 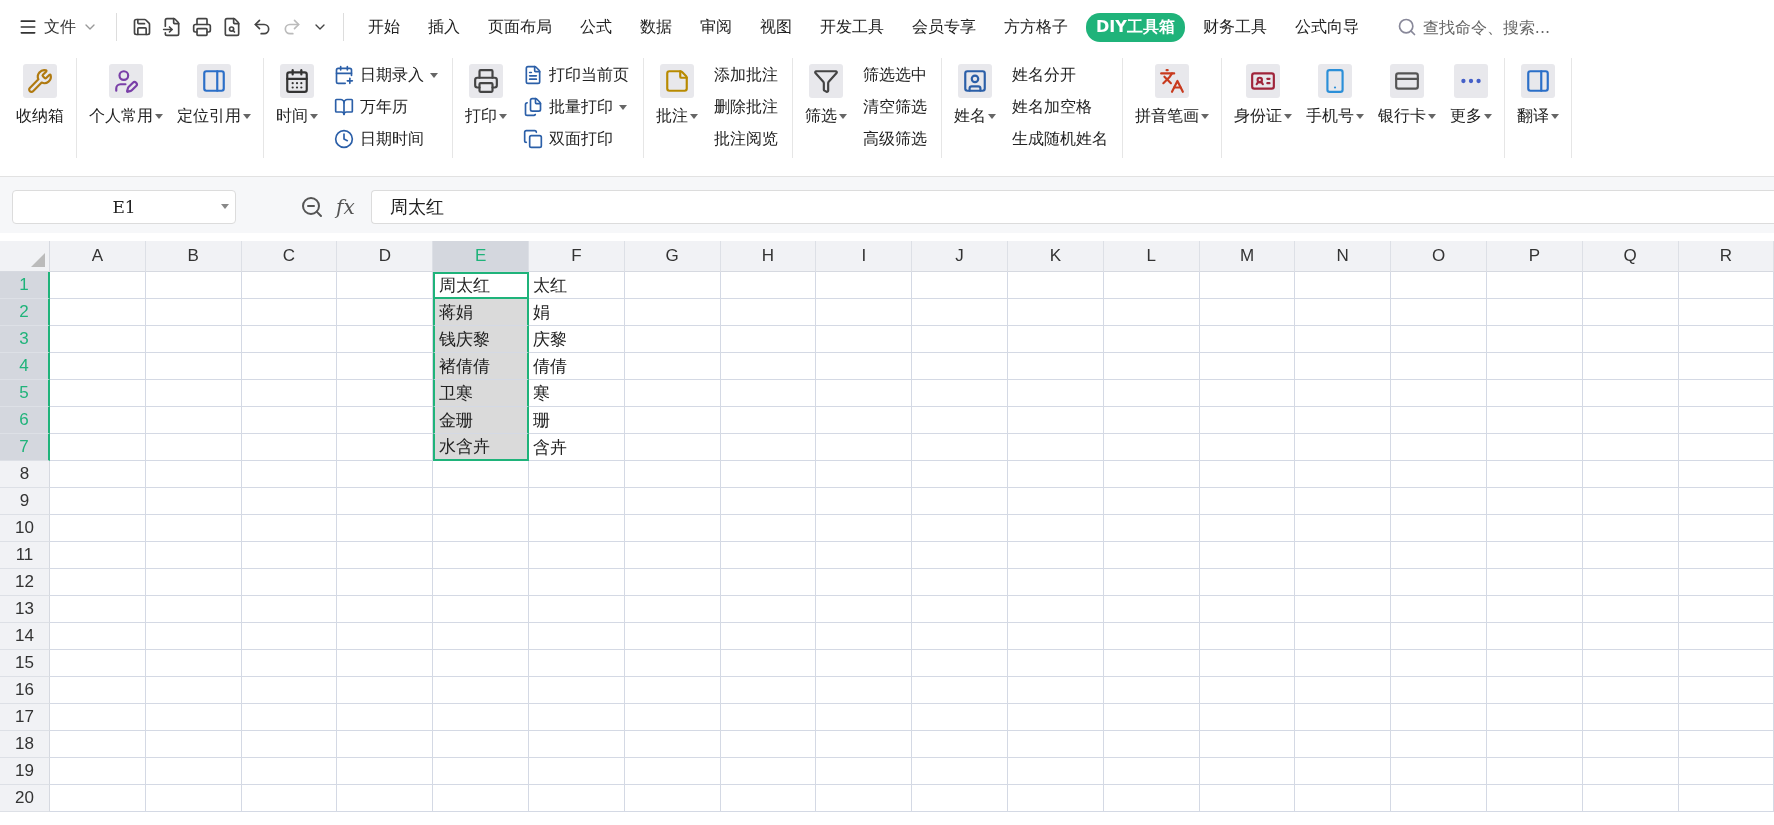 What do you see at coordinates (895, 139) in the screenshot?
I see `ribbon-button: 高级筛选` at bounding box center [895, 139].